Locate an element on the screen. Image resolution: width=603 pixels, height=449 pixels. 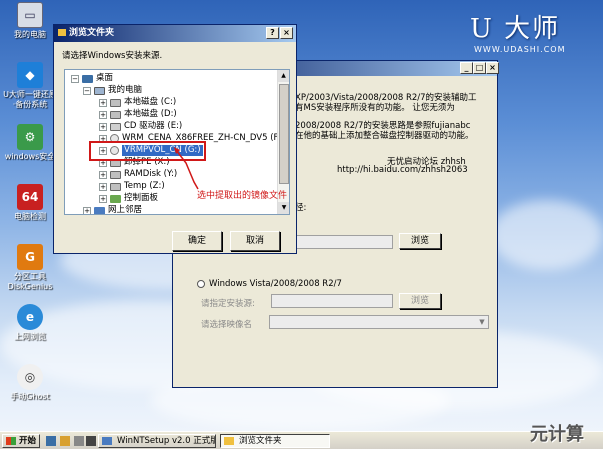
desktop-icon-my-computer: ▭ 我的电脑 is located at coordinates (30, 21).